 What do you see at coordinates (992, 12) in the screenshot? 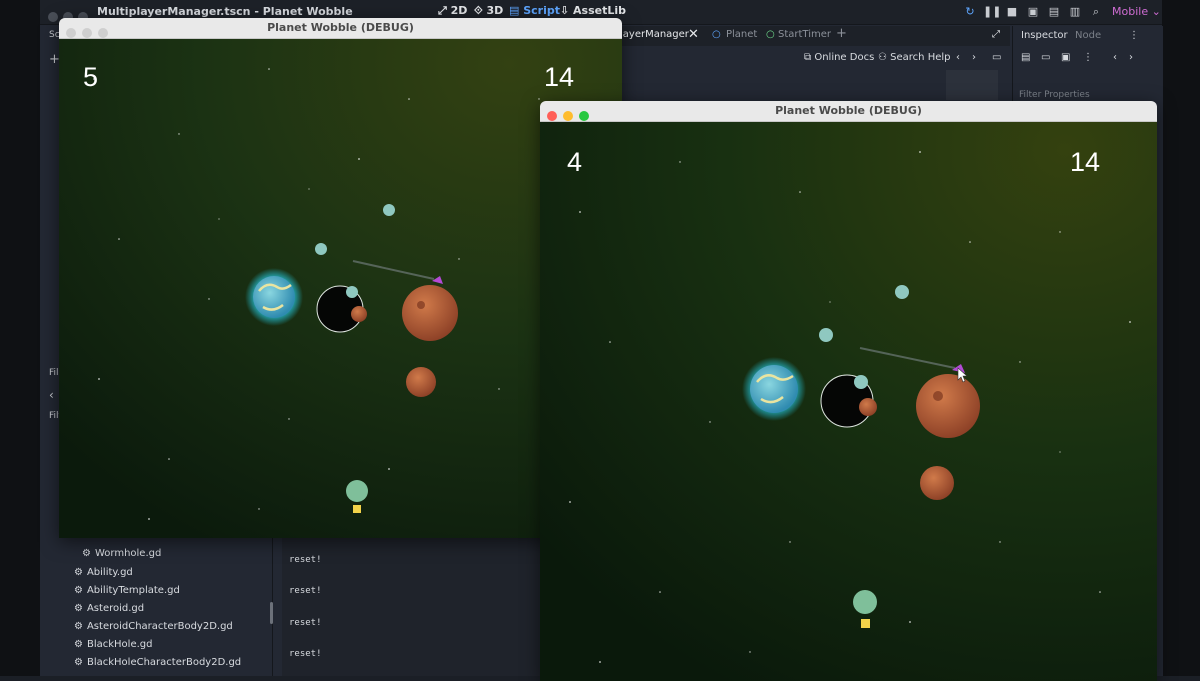
I see `pause-icon: ❚❚` at bounding box center [992, 12].